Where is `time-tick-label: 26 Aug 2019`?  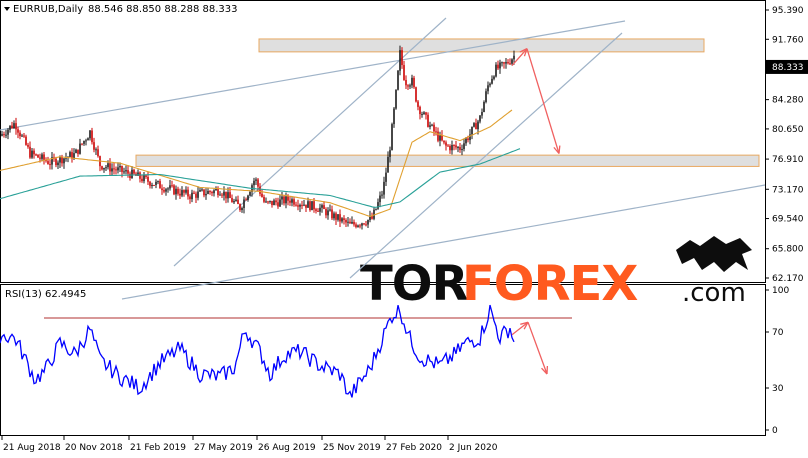 time-tick-label: 26 Aug 2019 is located at coordinates (287, 448).